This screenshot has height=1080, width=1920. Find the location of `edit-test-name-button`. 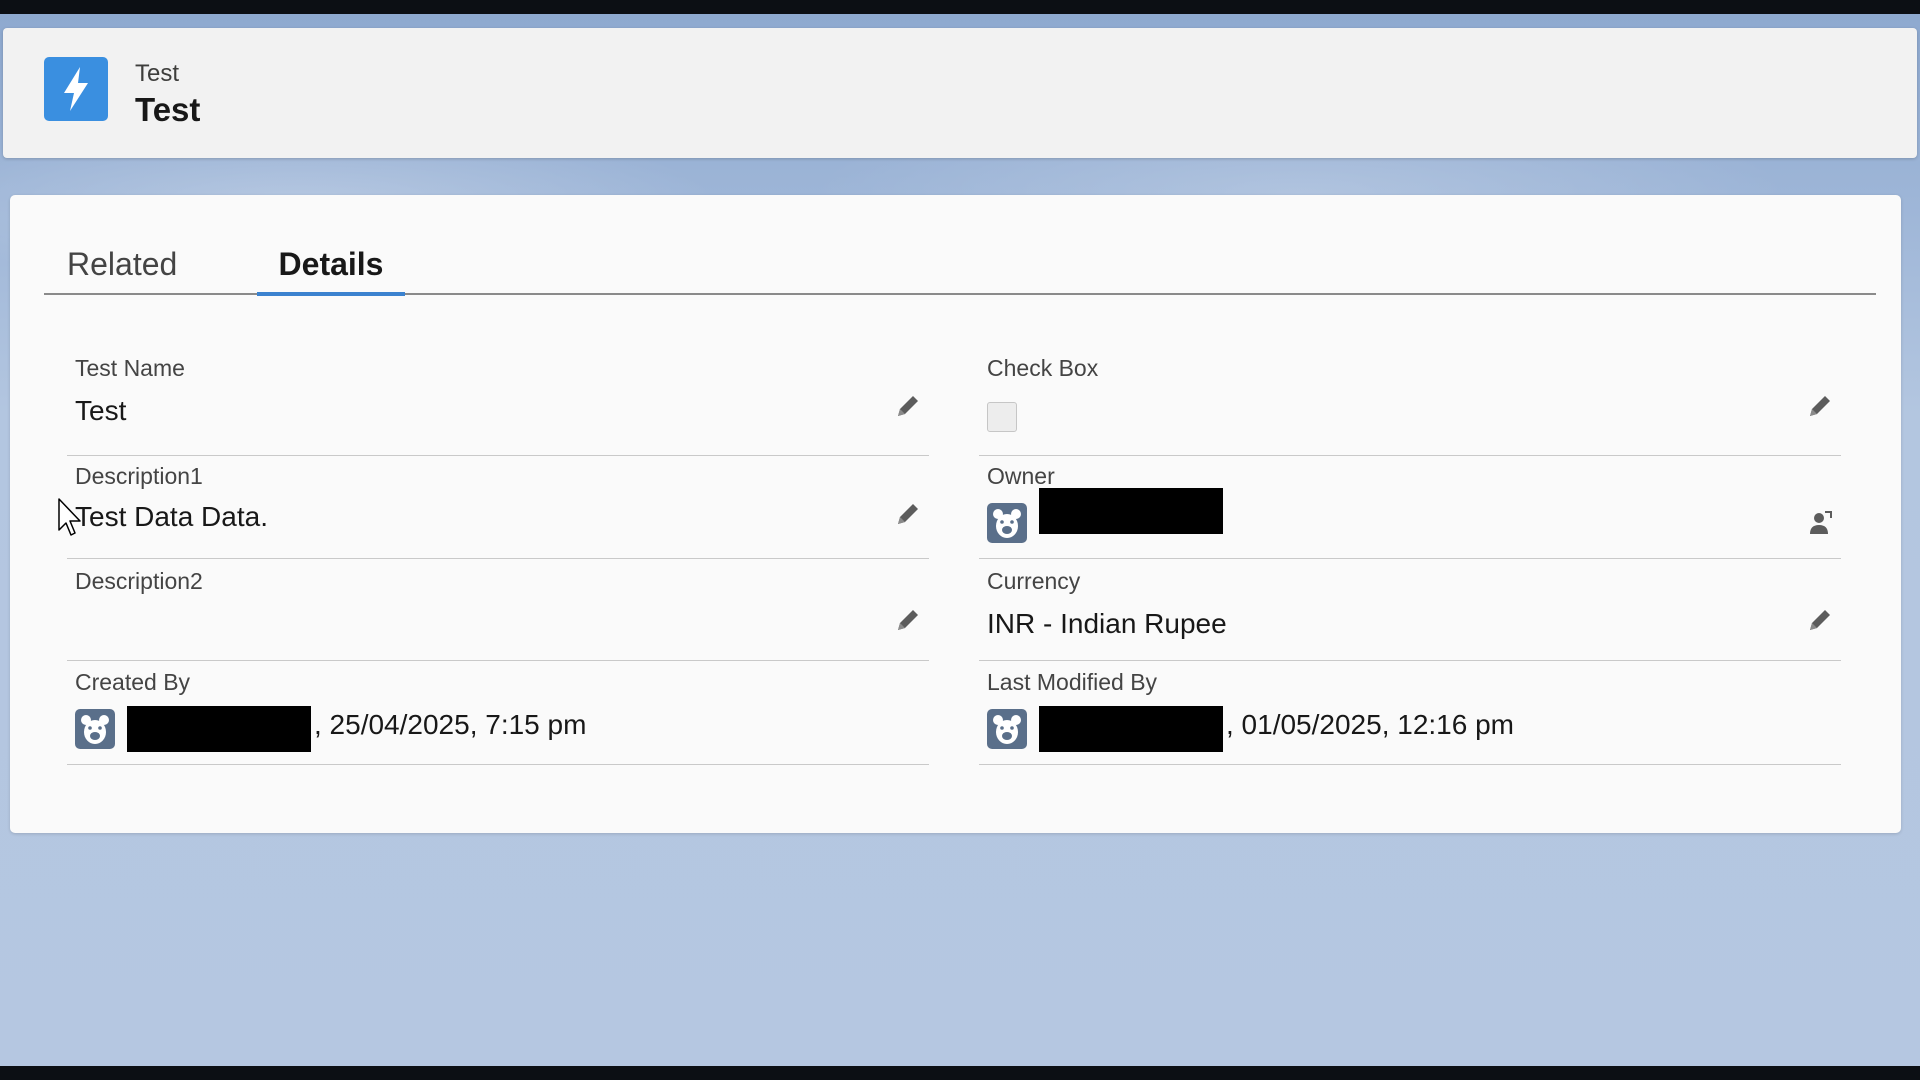

edit-test-name-button is located at coordinates (908, 406).